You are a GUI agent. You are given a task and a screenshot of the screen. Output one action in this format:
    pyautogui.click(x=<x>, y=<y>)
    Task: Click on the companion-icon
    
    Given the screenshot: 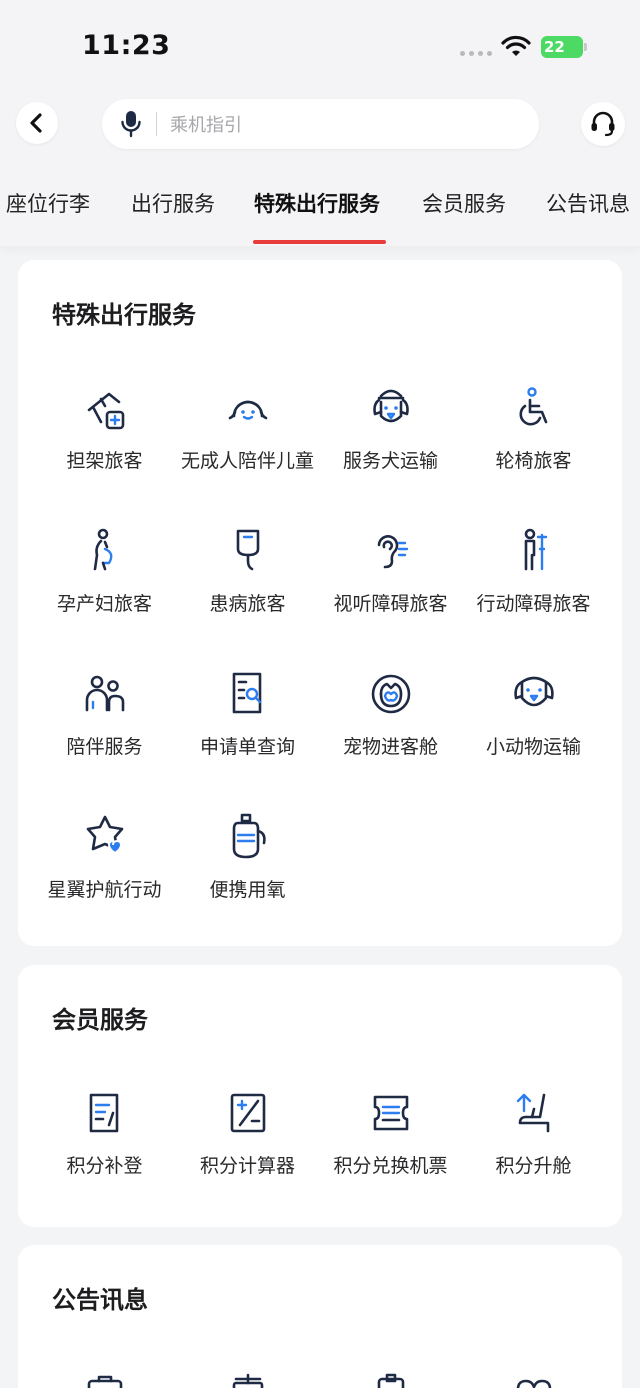 What is the action you would take?
    pyautogui.click(x=104, y=693)
    